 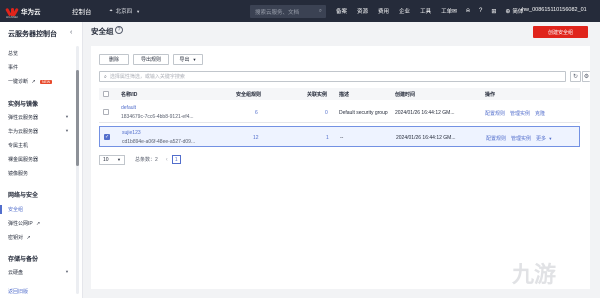 I want to click on rules-count-link: 6, so click(x=256, y=113).